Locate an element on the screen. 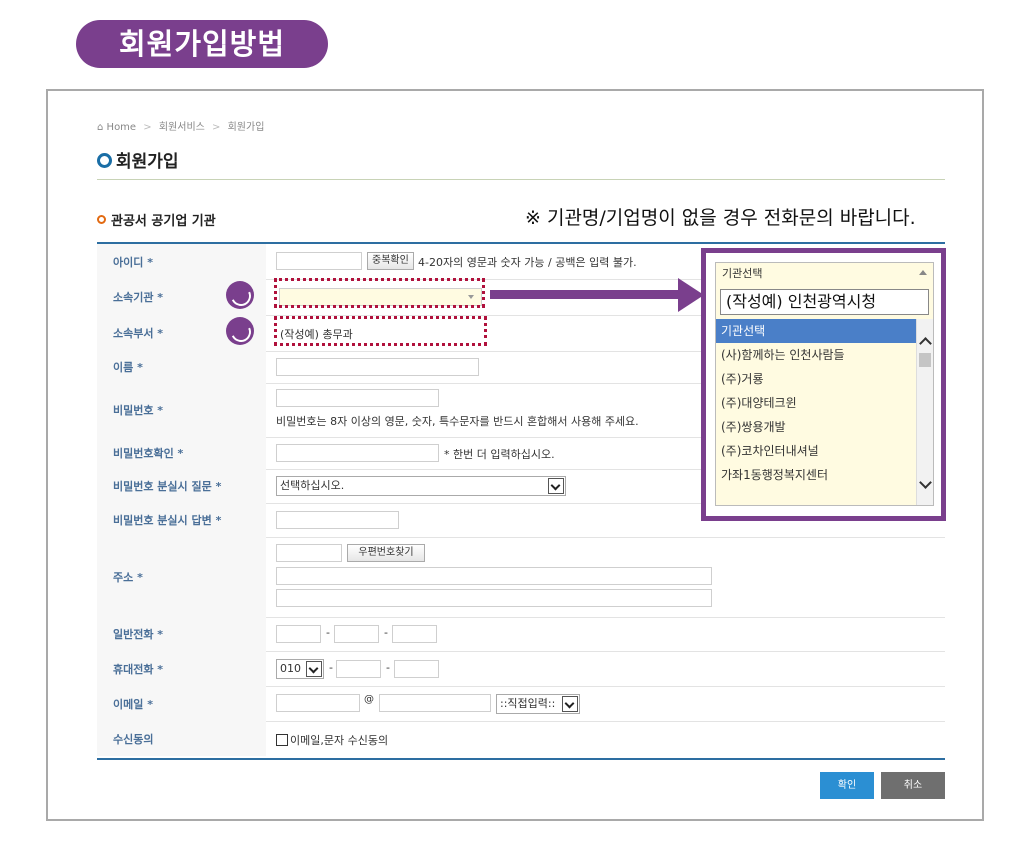 The image size is (1024, 866). caret-up-icon is located at coordinates (923, 272).